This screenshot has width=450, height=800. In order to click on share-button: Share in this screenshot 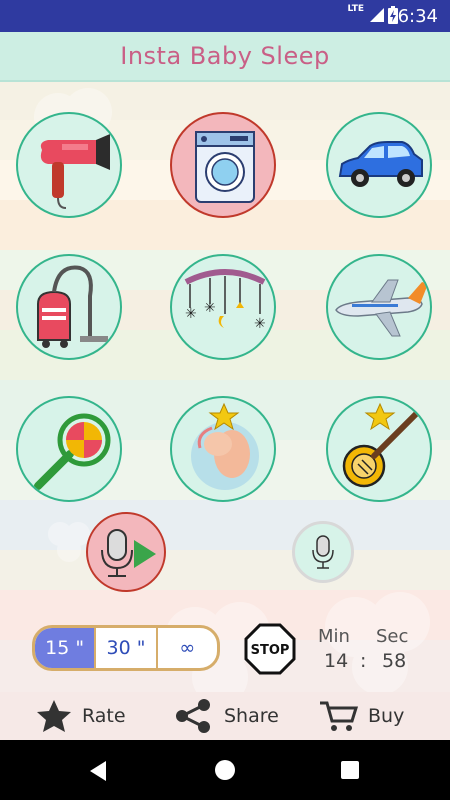, I will do `click(226, 716)`.